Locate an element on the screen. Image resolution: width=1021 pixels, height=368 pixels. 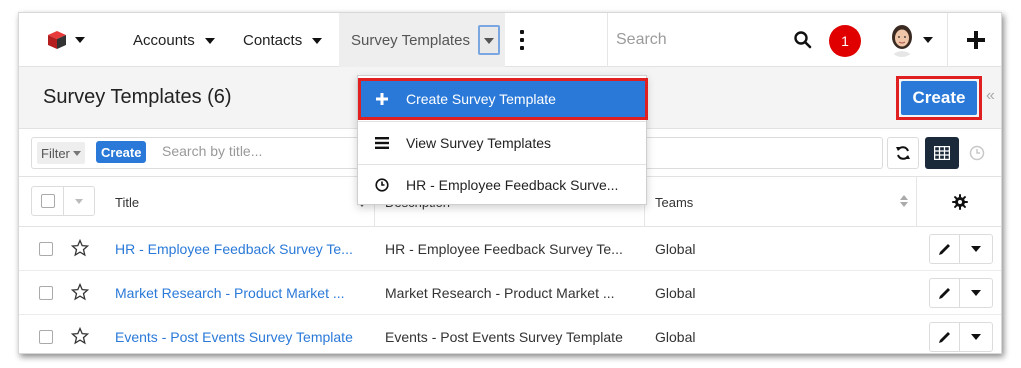
nav-item-label: Contacts is located at coordinates (273, 40).